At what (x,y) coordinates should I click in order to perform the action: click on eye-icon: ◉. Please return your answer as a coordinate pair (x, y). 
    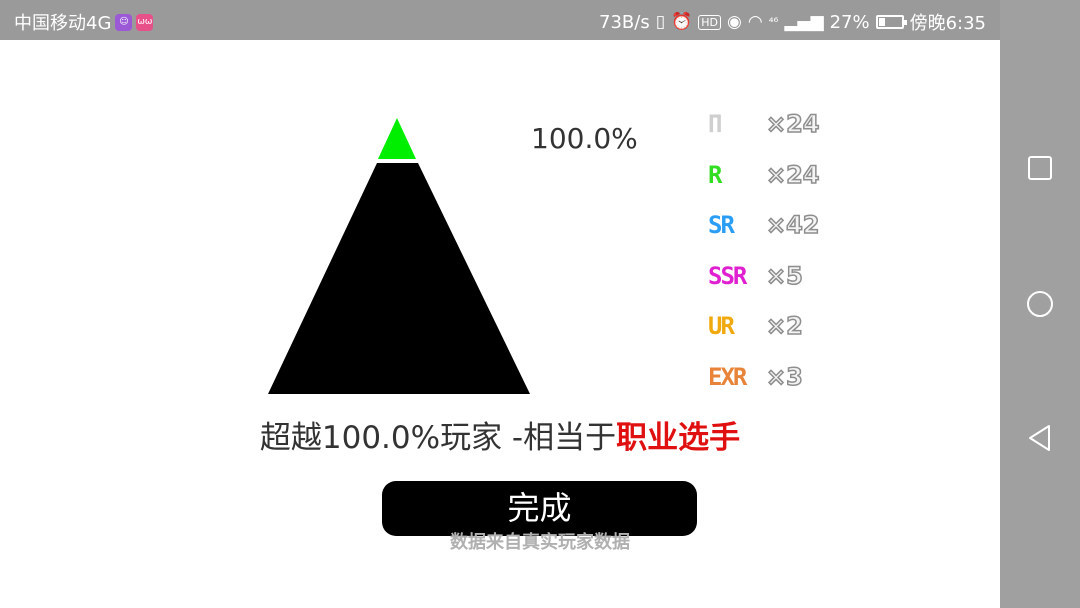
    Looking at the image, I should click on (734, 22).